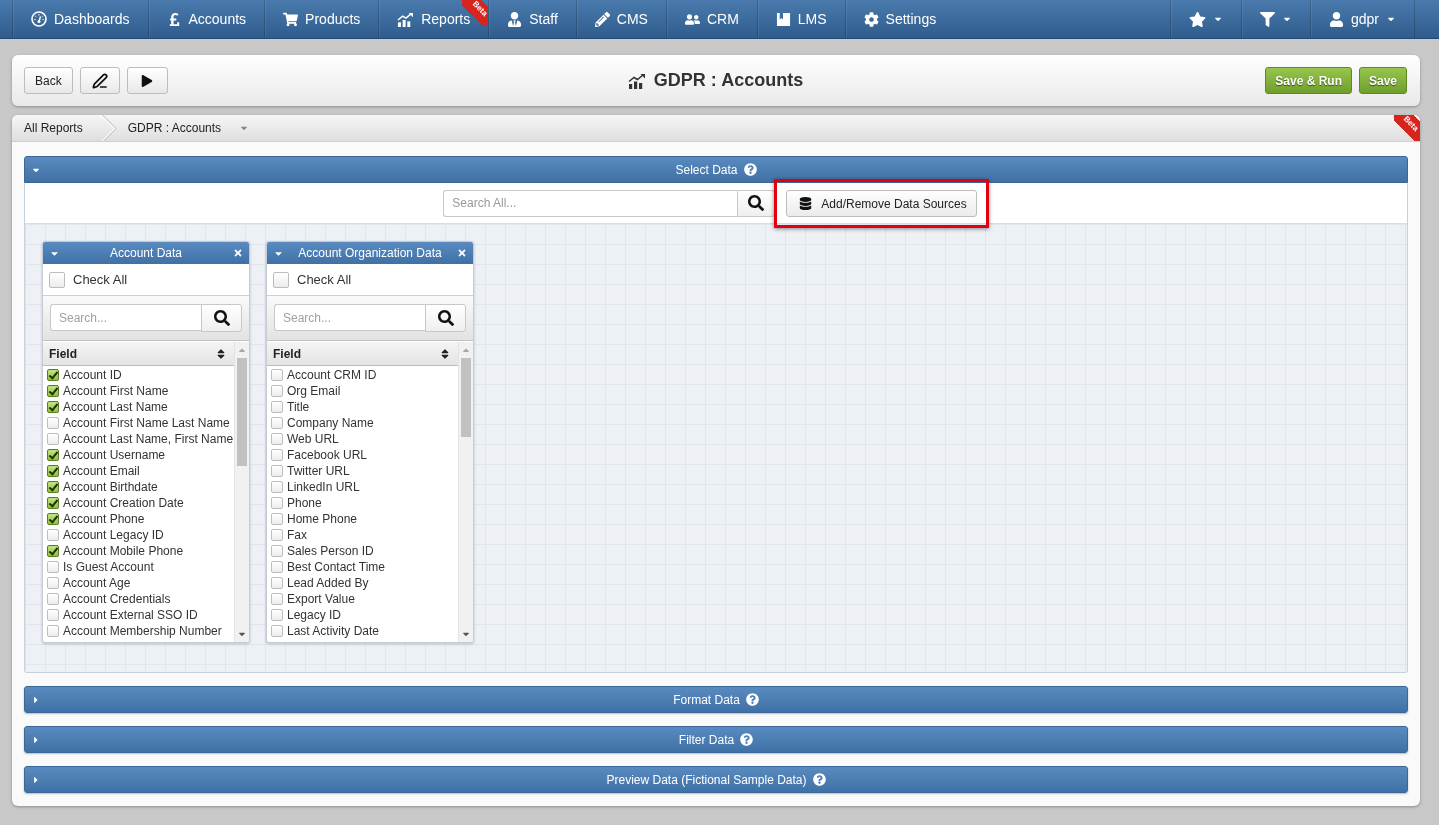 Image resolution: width=1439 pixels, height=825 pixels. I want to click on nav-label: Staff, so click(543, 19).